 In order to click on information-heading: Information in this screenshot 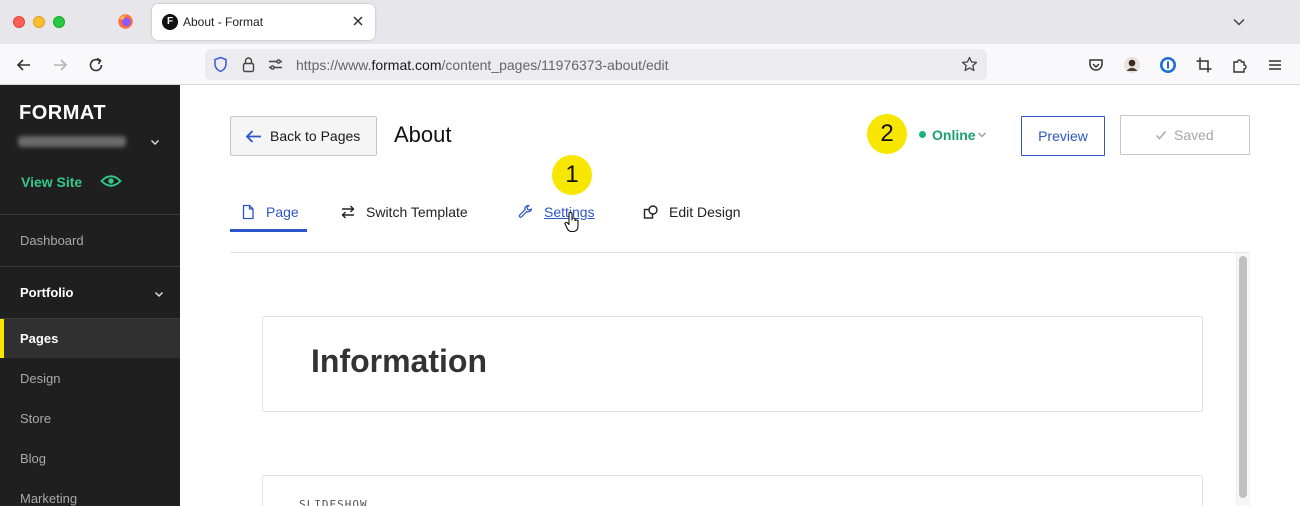, I will do `click(399, 361)`.